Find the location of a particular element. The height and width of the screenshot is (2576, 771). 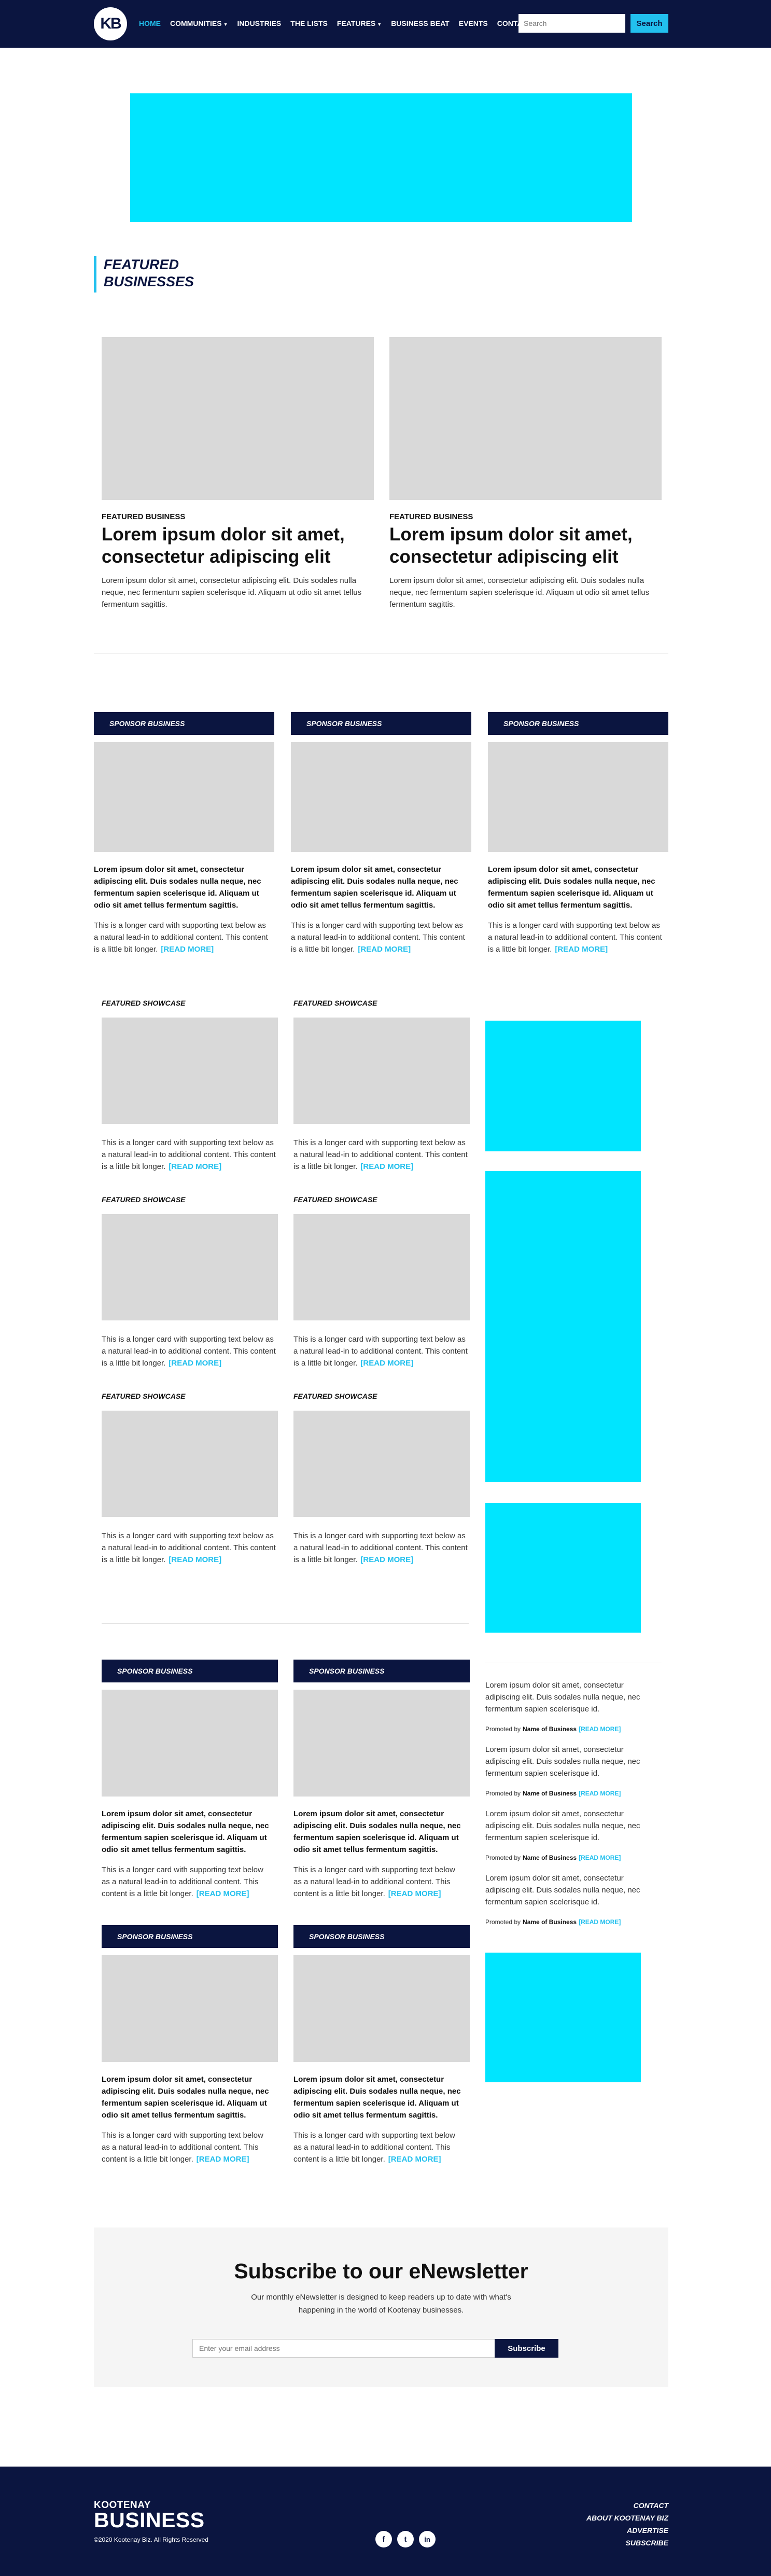

facebook-icon: f is located at coordinates (383, 2539).